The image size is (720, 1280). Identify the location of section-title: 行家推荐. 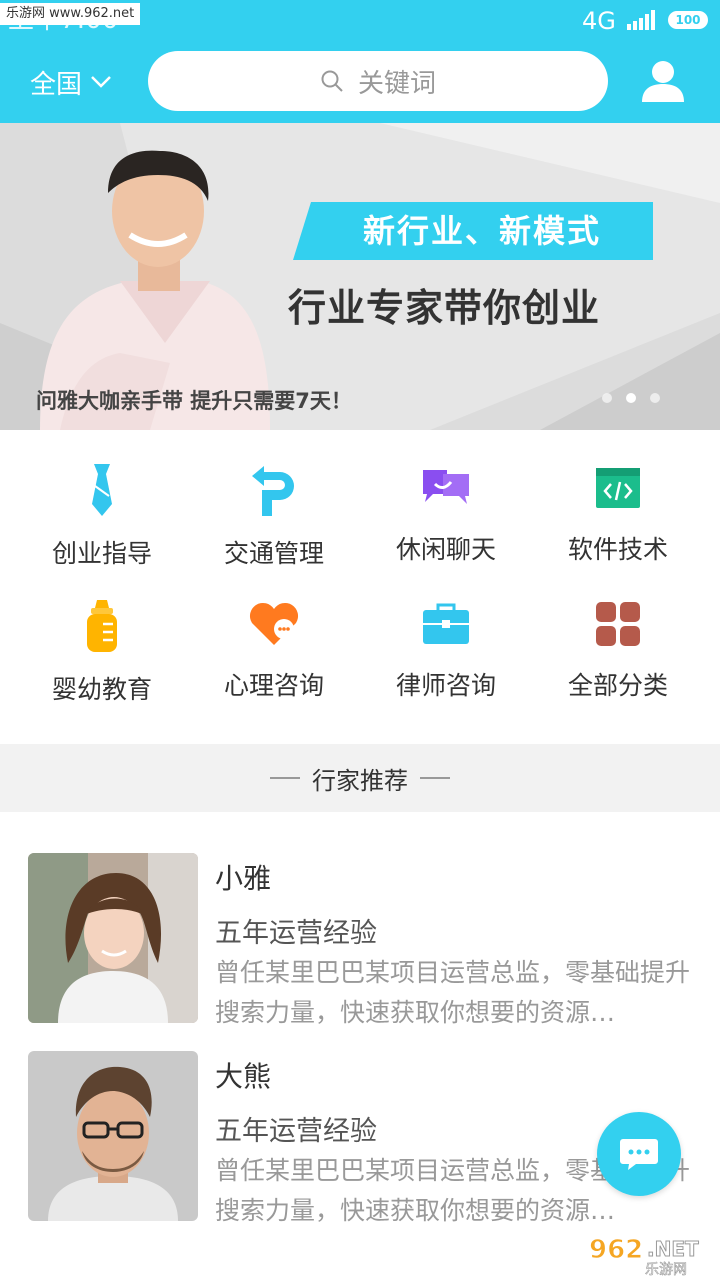
(360, 780).